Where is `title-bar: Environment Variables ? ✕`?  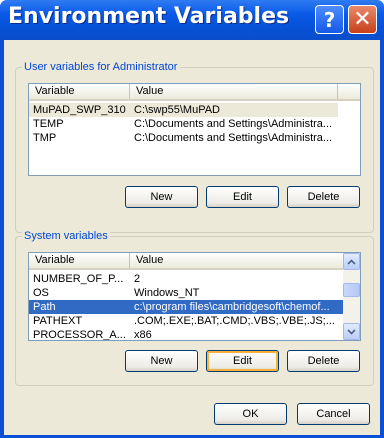
title-bar: Environment Variables ? ✕ is located at coordinates (192, 20).